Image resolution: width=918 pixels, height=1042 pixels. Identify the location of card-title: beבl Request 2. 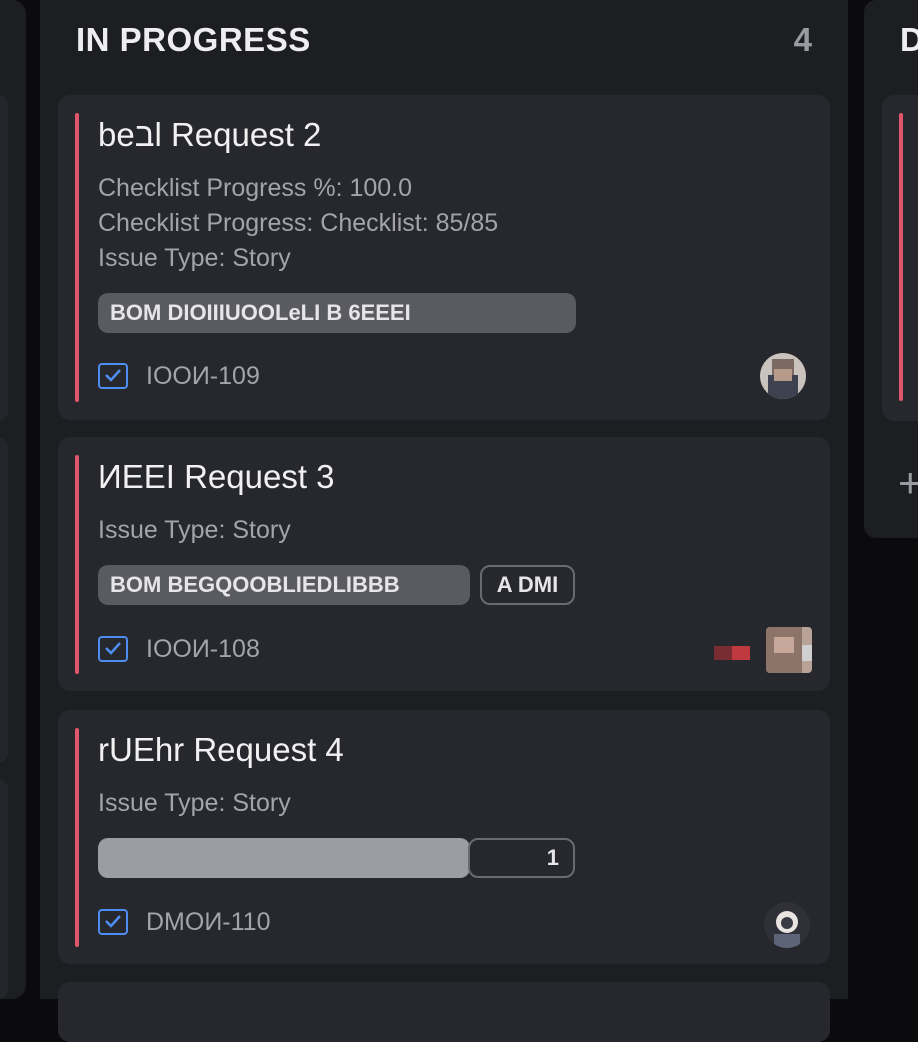
(210, 134).